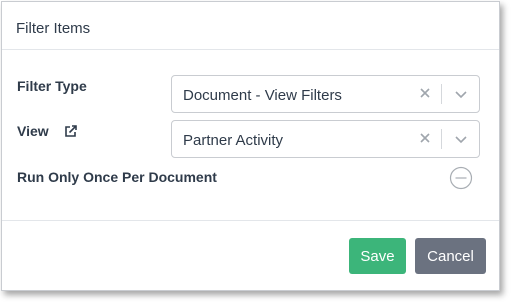 The height and width of the screenshot is (302, 512). Describe the element at coordinates (233, 140) in the screenshot. I see `view-value: Partner Activity` at that location.